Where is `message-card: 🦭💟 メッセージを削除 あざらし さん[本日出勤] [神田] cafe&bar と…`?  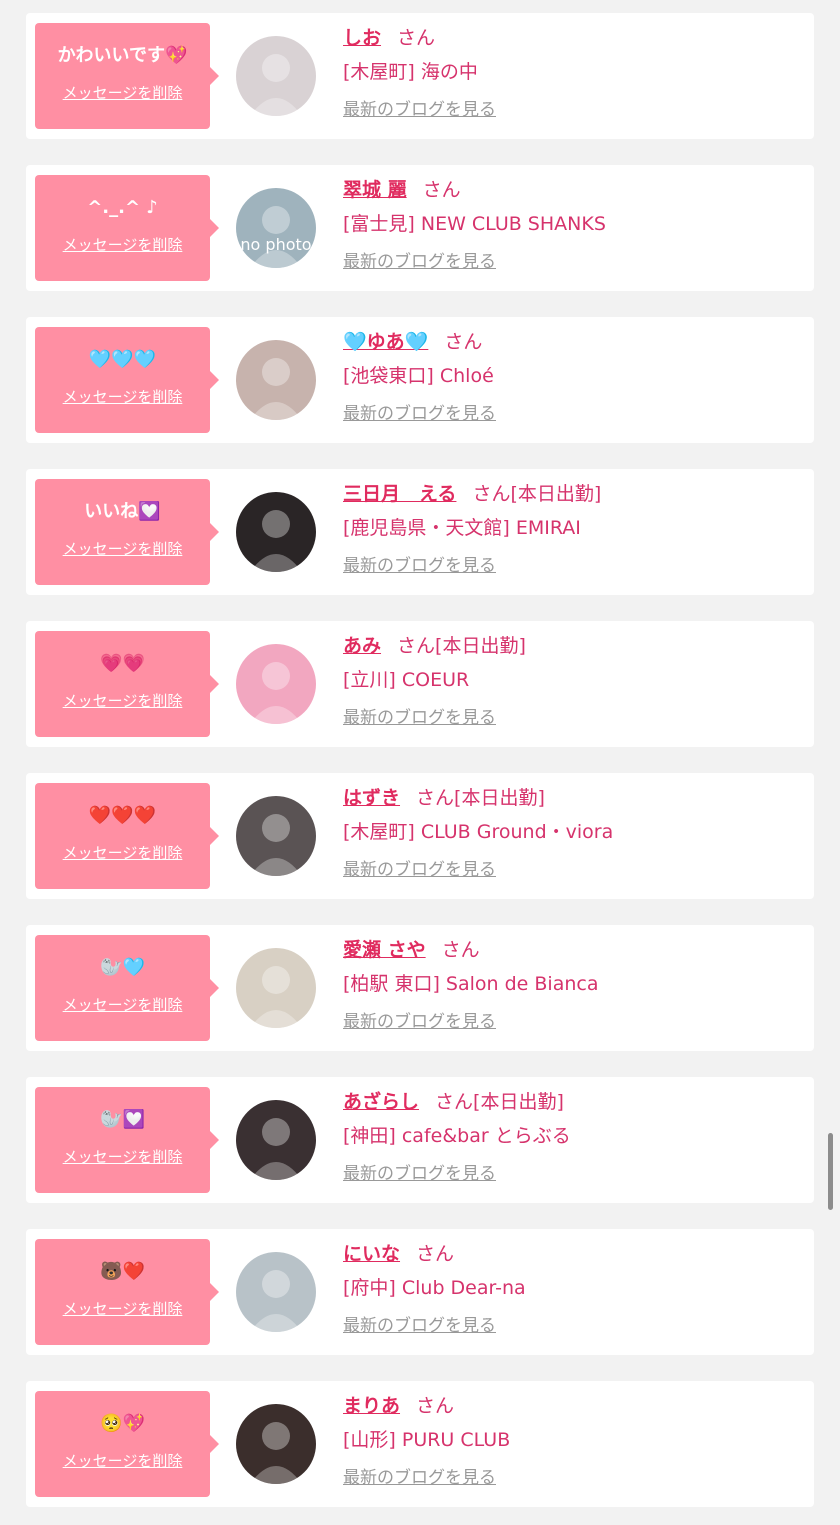 message-card: 🦭💟 メッセージを削除 あざらし さん[本日出勤] [神田] cafe&bar と… is located at coordinates (420, 1140).